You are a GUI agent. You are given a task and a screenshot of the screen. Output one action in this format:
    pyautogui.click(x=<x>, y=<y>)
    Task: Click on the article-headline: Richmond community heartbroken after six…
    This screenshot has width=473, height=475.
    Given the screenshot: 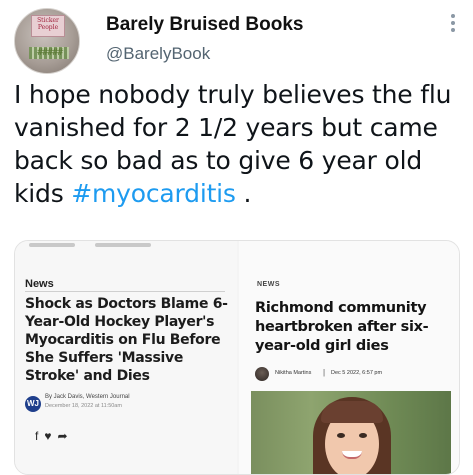 What is the action you would take?
    pyautogui.click(x=342, y=327)
    